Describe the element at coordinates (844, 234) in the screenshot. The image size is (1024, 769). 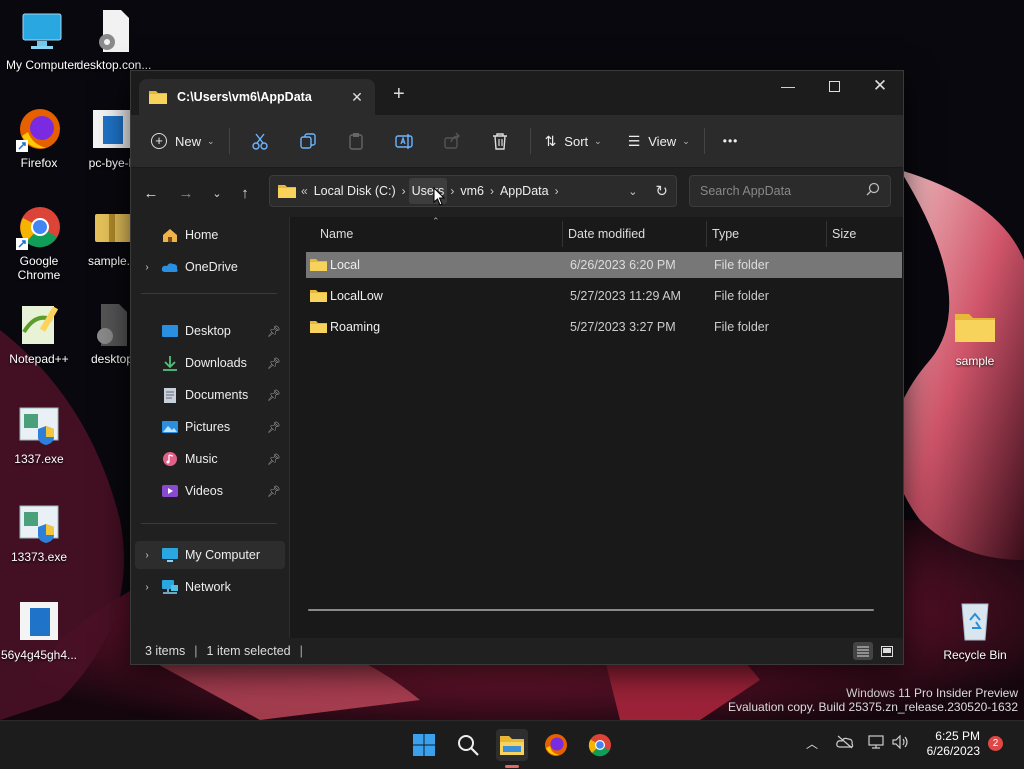
I see `column-header-size: Size` at that location.